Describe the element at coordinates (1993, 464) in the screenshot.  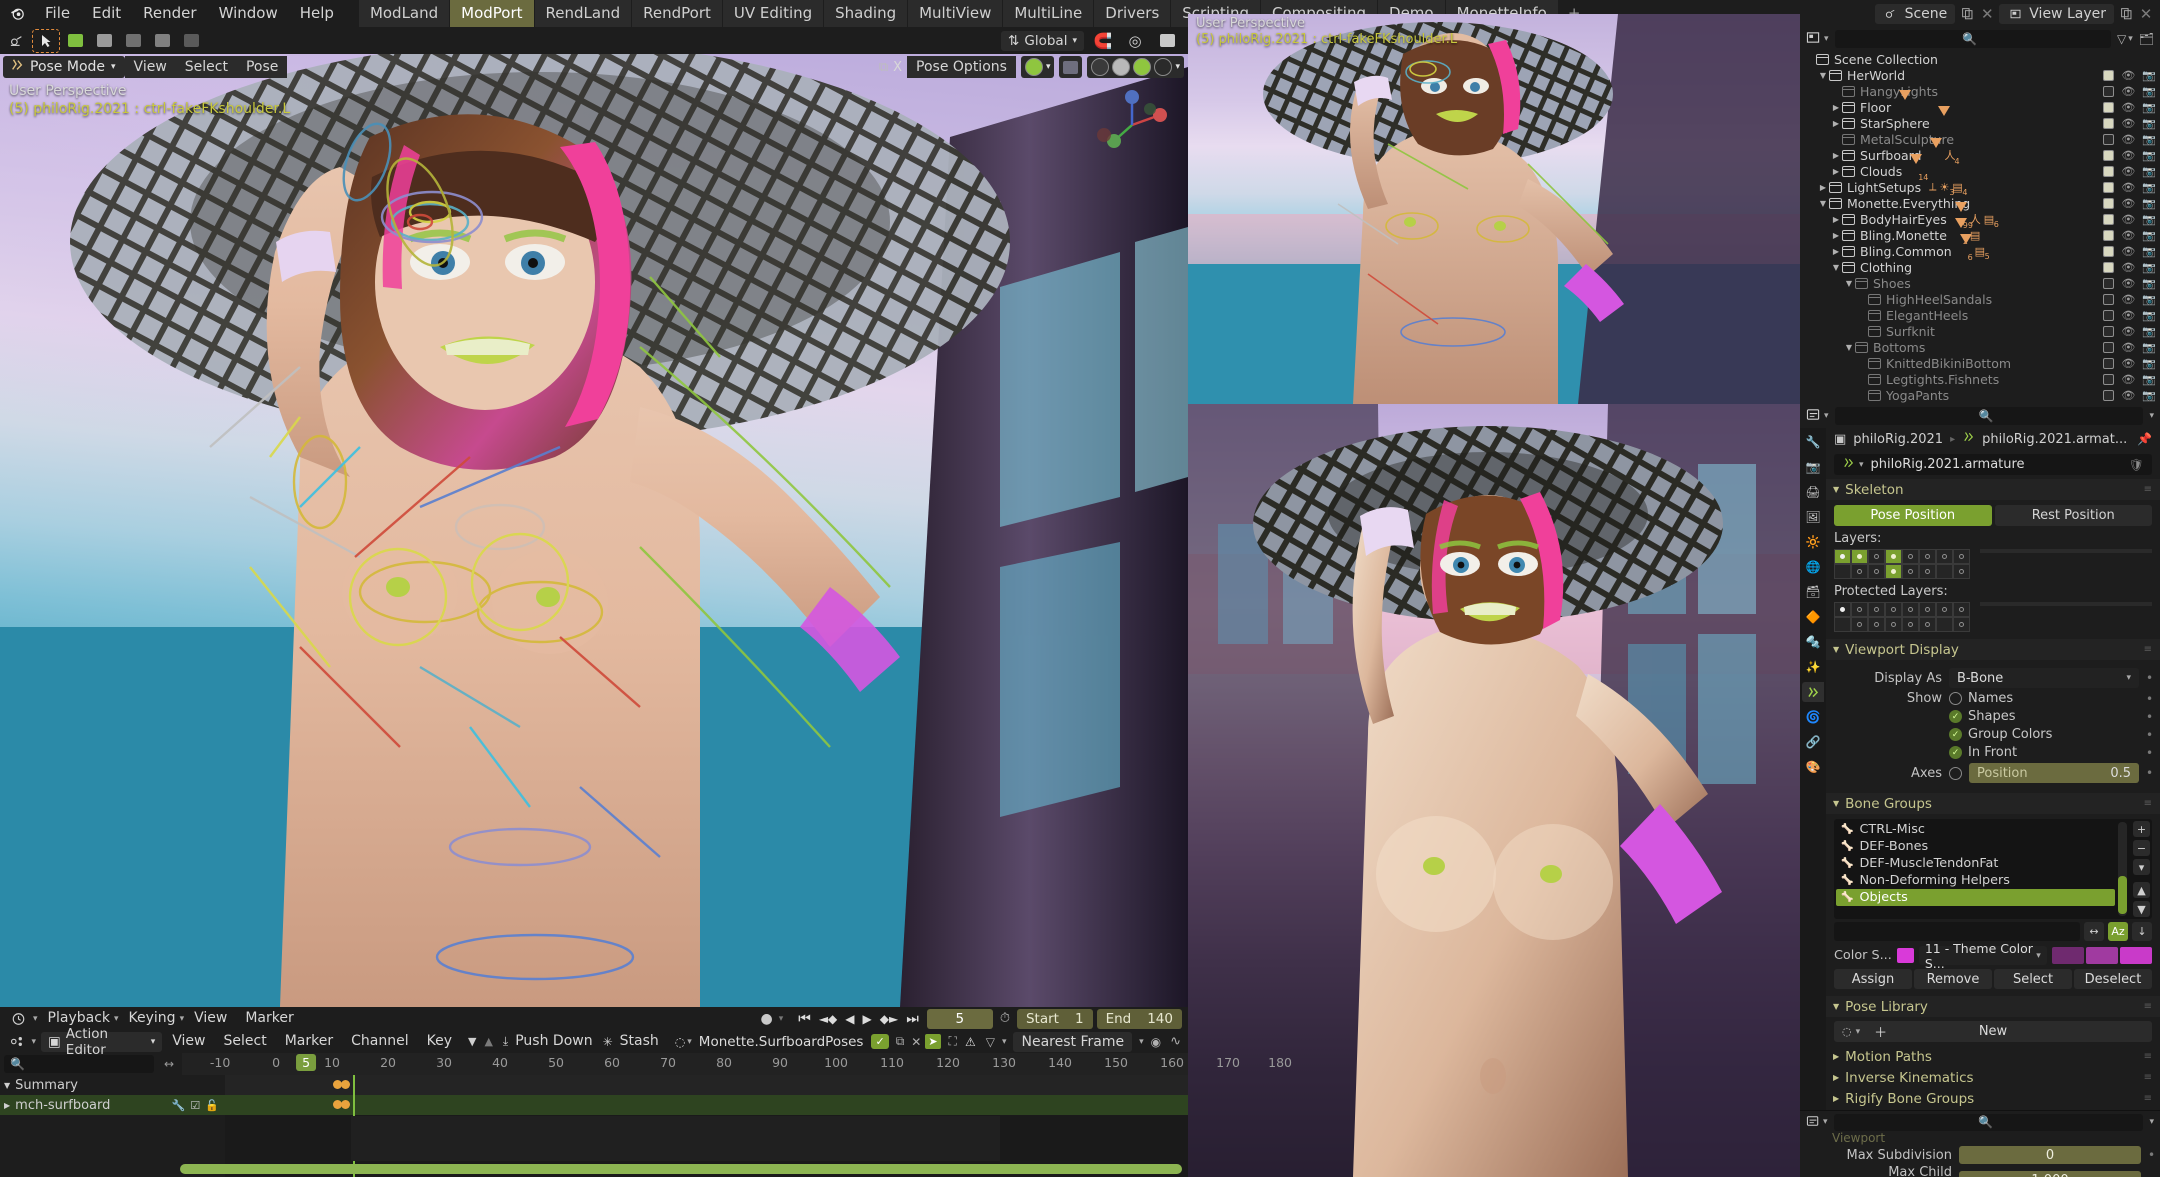
I see `armature-datablock-field: ▾ philoRig.2021.armature 🛡` at that location.